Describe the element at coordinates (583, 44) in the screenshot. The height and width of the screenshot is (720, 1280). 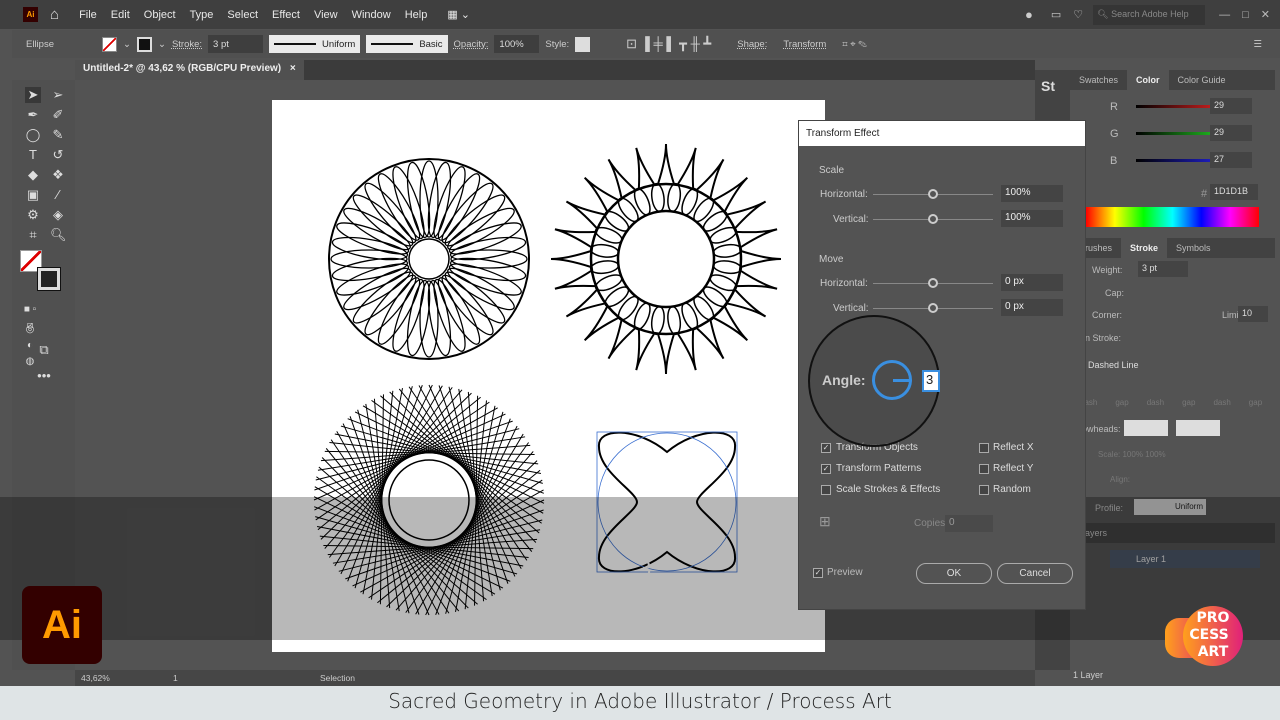
I see `style-swatch` at that location.